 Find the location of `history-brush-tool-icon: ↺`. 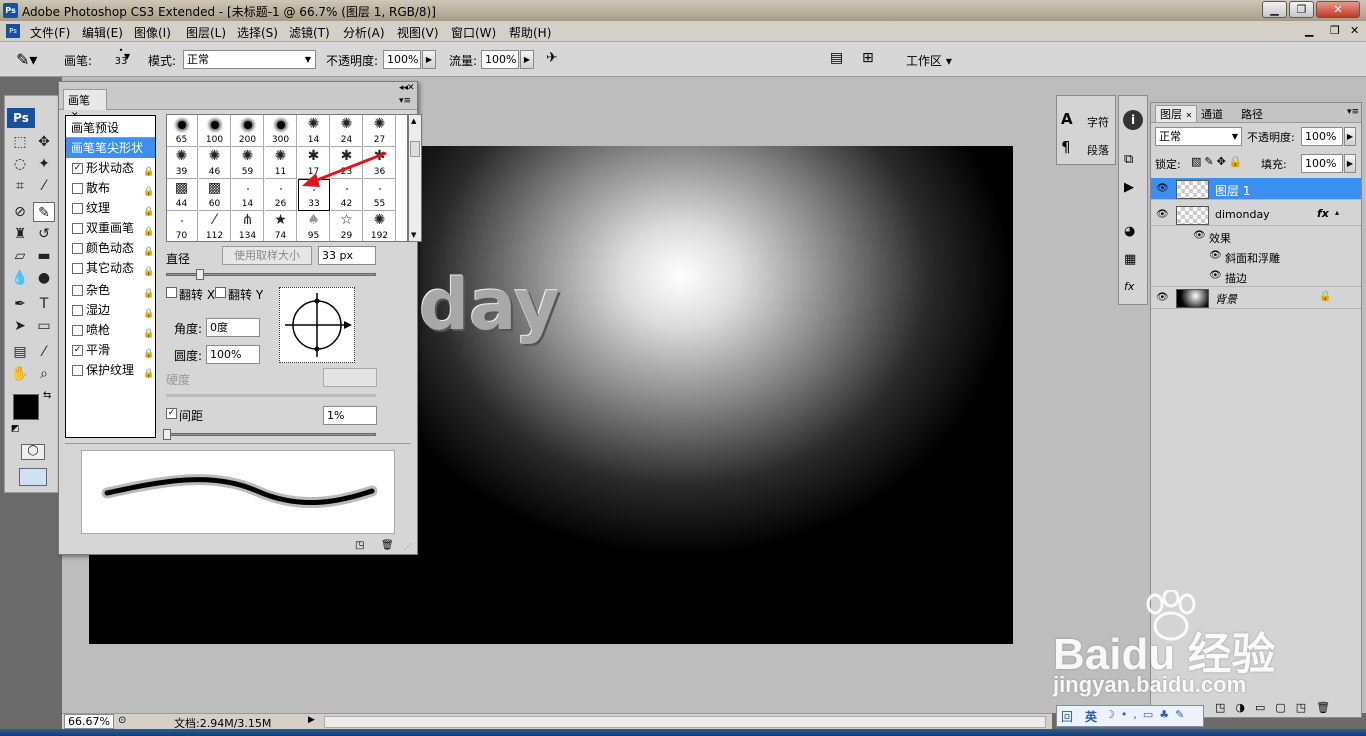

history-brush-tool-icon: ↺ is located at coordinates (44, 234).